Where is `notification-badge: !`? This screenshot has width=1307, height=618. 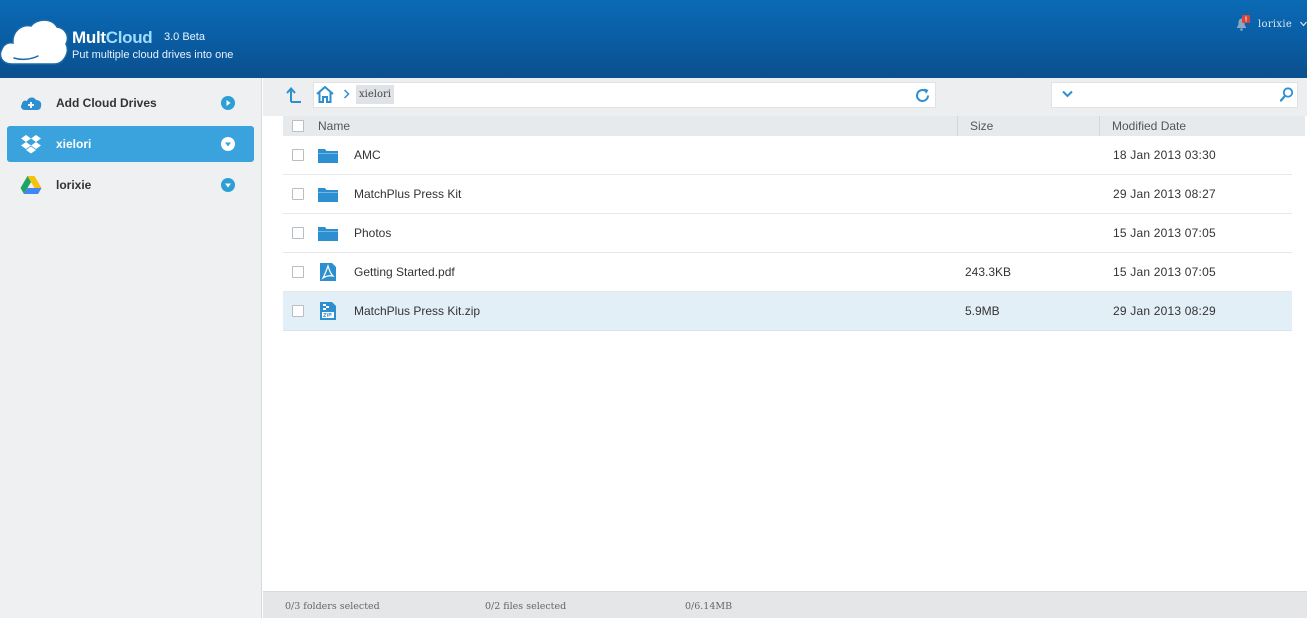 notification-badge: ! is located at coordinates (1246, 20).